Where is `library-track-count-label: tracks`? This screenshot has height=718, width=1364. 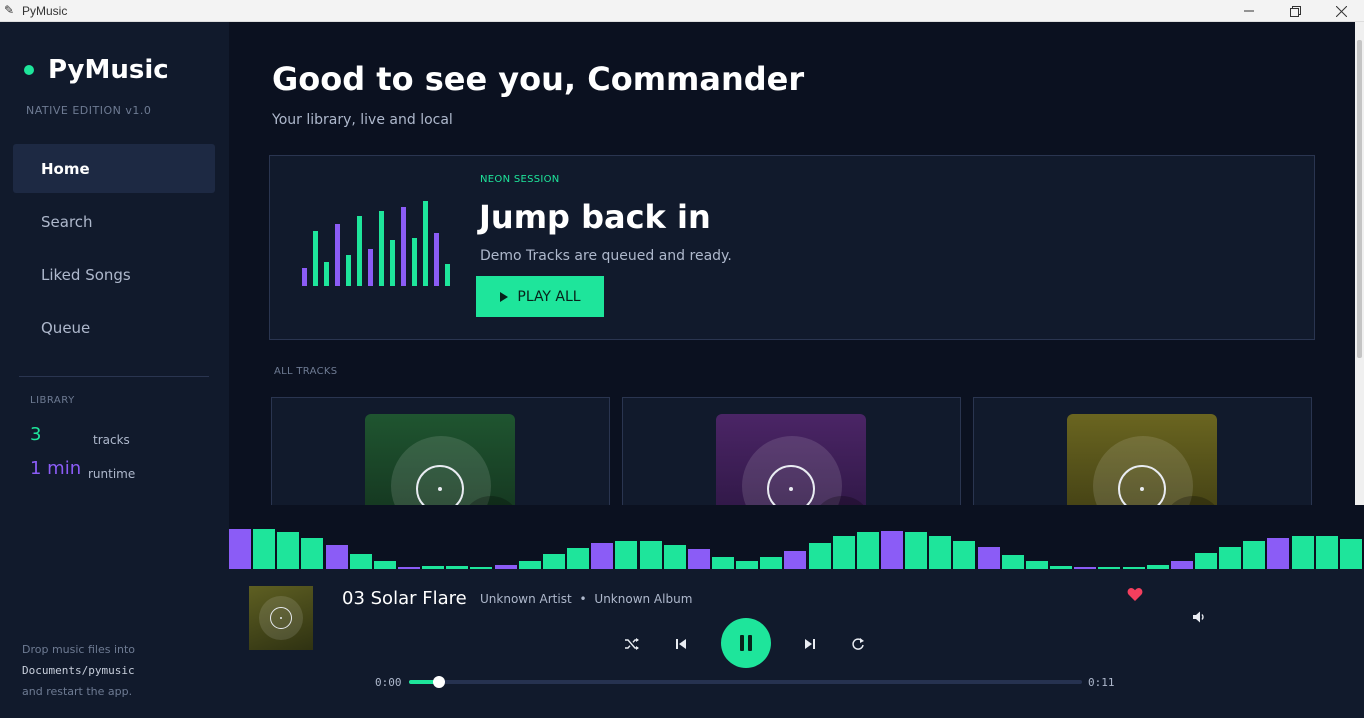 library-track-count-label: tracks is located at coordinates (111, 440).